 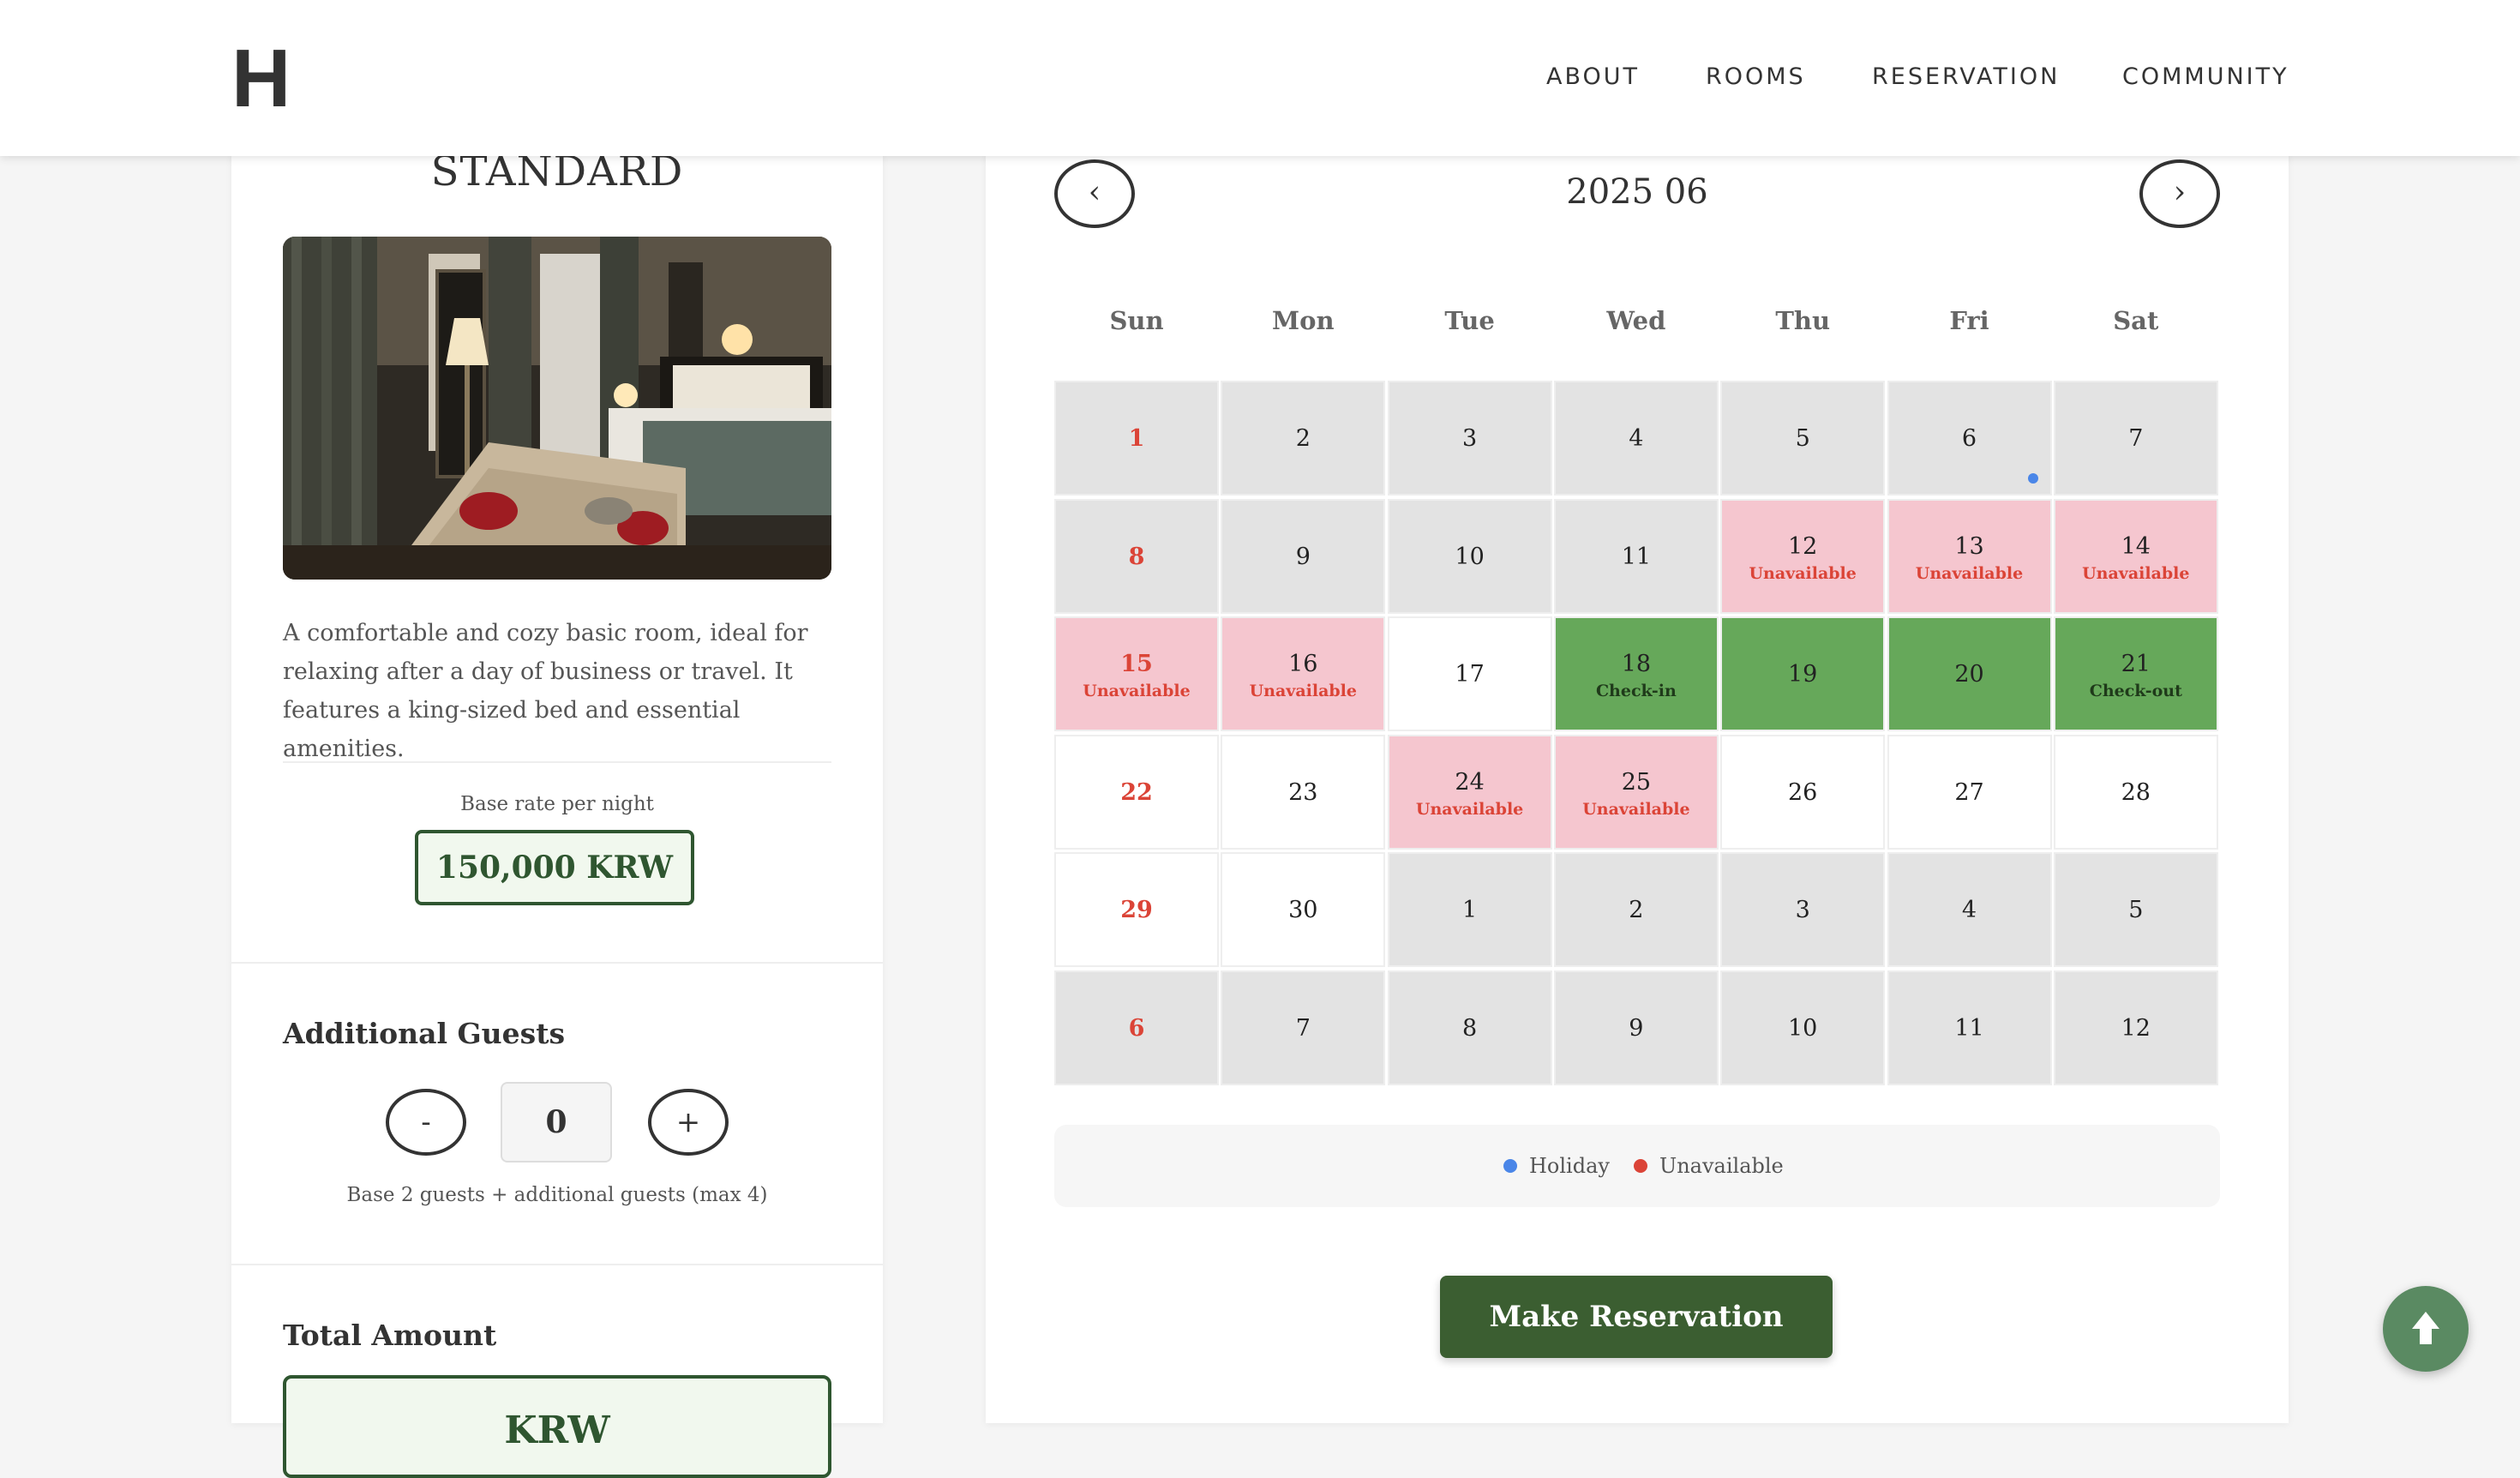 What do you see at coordinates (1470, 782) in the screenshot?
I see `day-number: 24` at bounding box center [1470, 782].